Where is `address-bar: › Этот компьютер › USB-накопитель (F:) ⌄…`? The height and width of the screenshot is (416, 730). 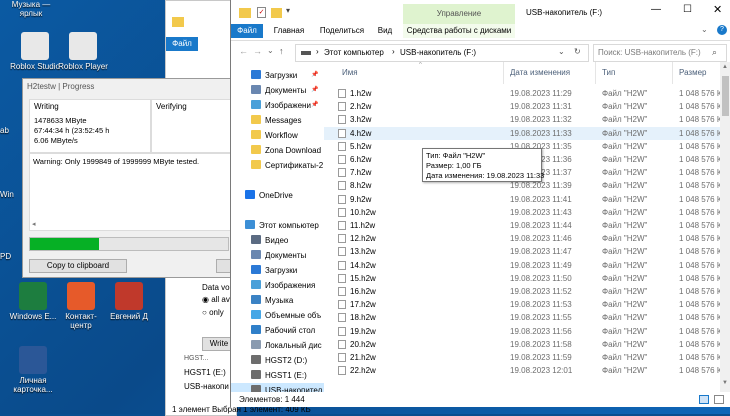
address-bar: › Этот компьютер › USB-накопитель (F:) ⌄… is located at coordinates (442, 53).